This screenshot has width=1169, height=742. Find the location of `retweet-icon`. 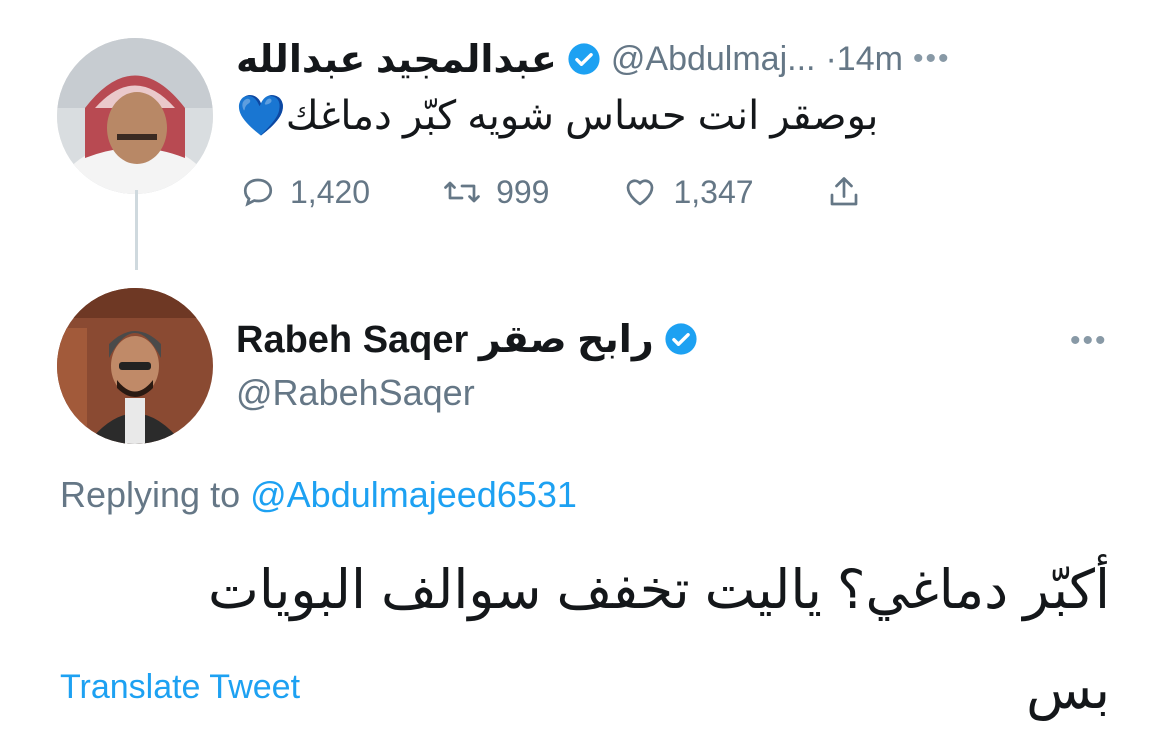

retweet-icon is located at coordinates (462, 192).